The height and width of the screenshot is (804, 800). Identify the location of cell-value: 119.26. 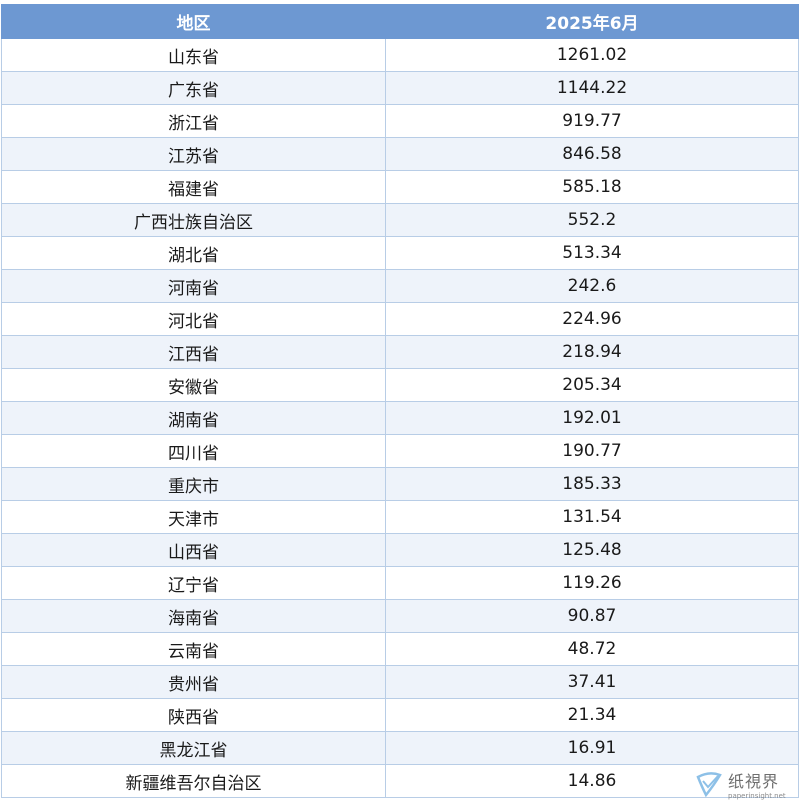
(592, 583).